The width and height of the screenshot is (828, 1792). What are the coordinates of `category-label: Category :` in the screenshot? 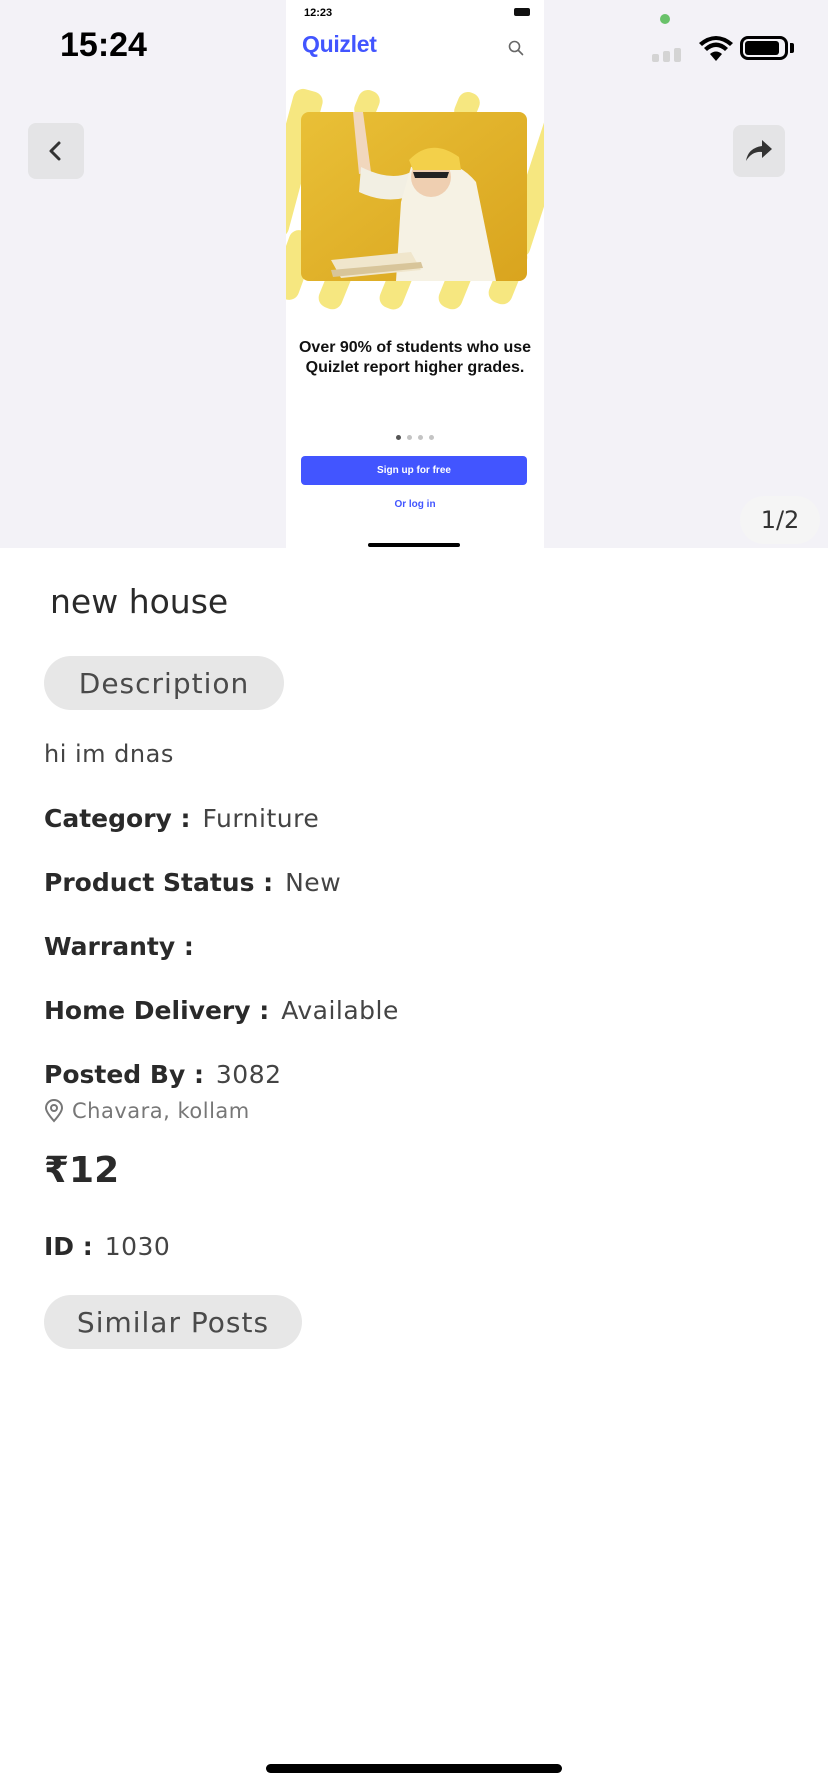 It's located at (117, 818).